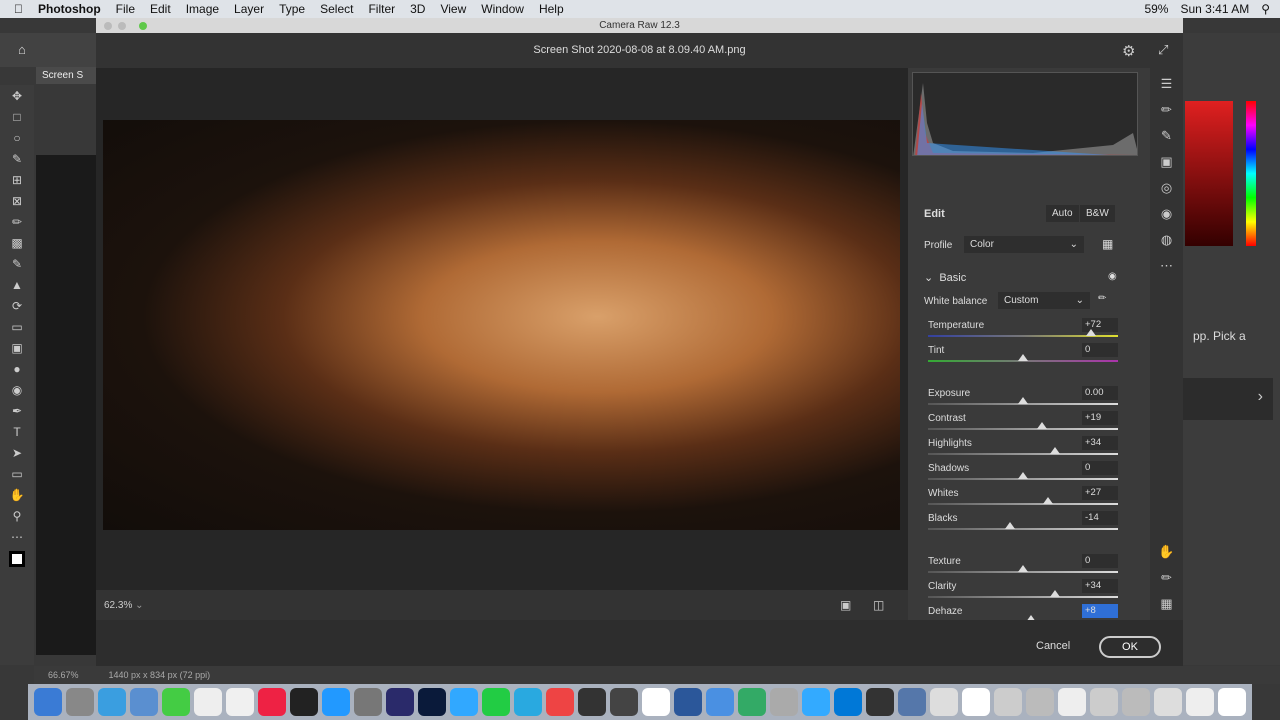 This screenshot has height=720, width=1280. What do you see at coordinates (1100, 611) in the screenshot?
I see `slider-value-input: +8` at bounding box center [1100, 611].